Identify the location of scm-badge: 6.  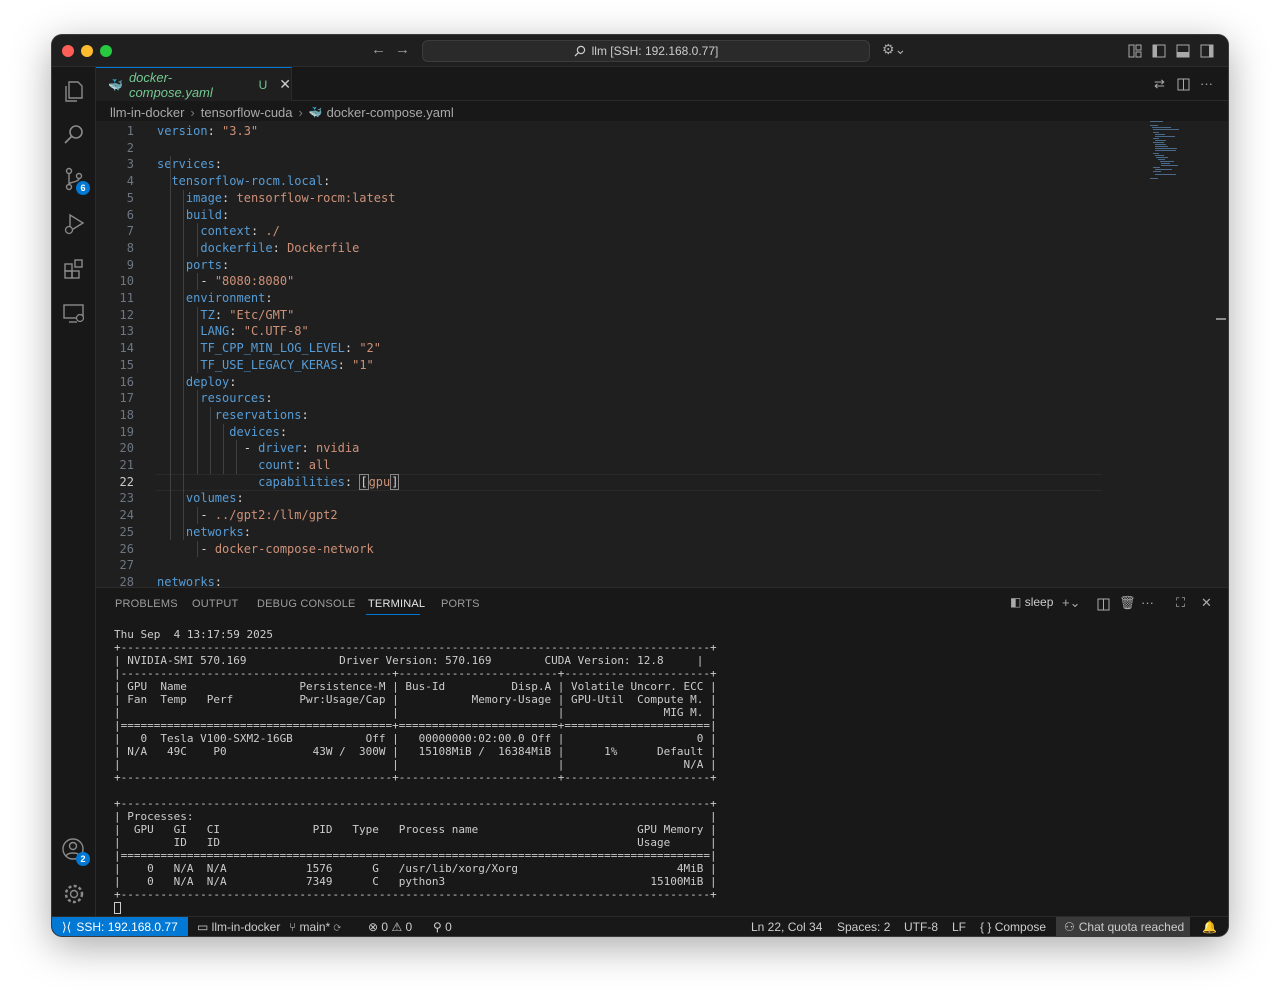
(83, 188).